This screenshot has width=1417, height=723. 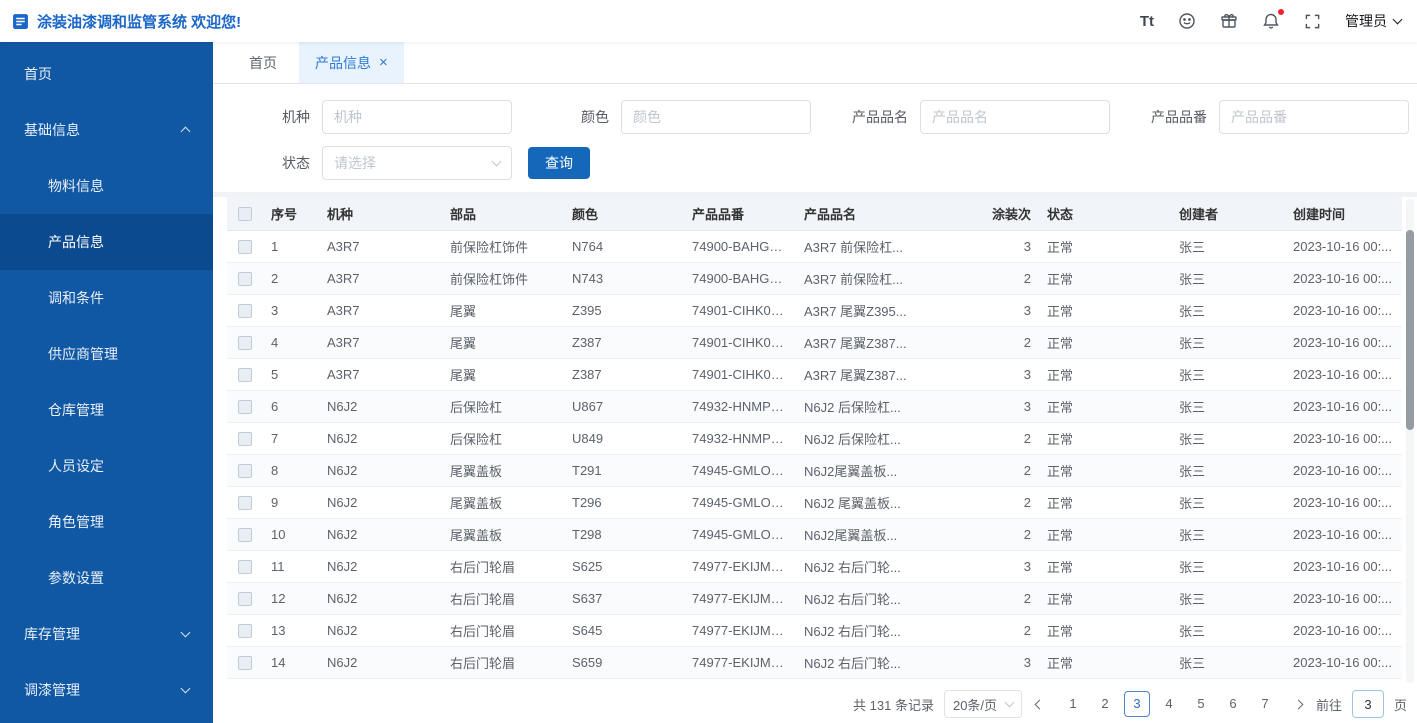 I want to click on cell-color: N743, so click(x=624, y=278).